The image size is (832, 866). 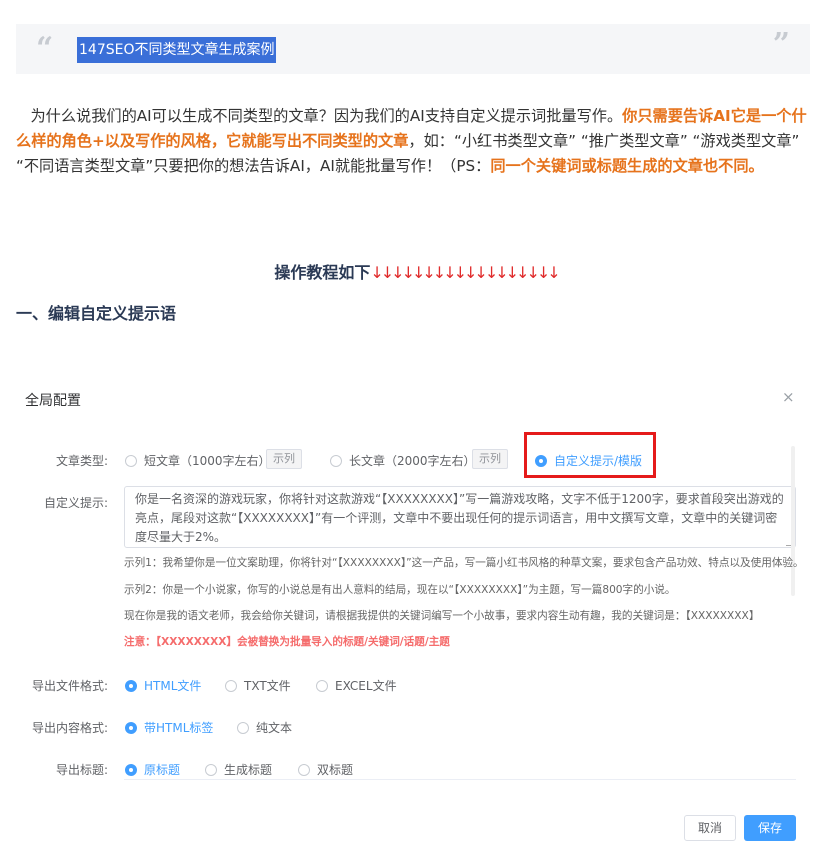 I want to click on radio-plain-text: 纯文本, so click(x=264, y=727).